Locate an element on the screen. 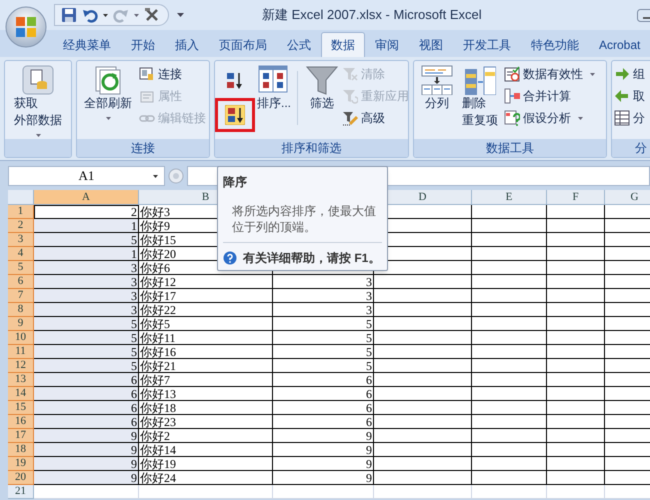 Image resolution: width=650 pixels, height=500 pixels. row-header: 9 is located at coordinates (21, 324).